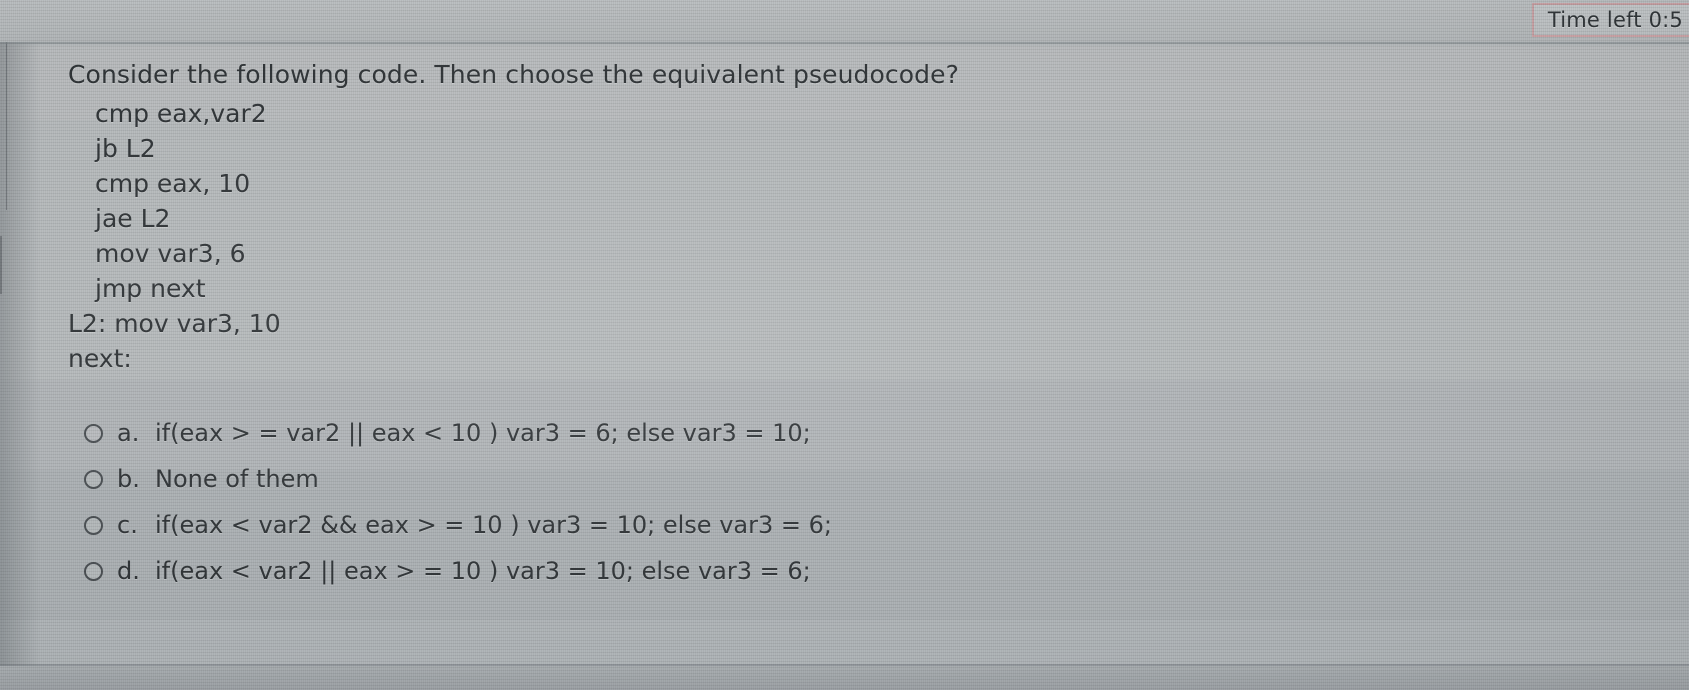 This screenshot has height=690, width=1689. What do you see at coordinates (100, 358) in the screenshot?
I see `code-line: next:` at bounding box center [100, 358].